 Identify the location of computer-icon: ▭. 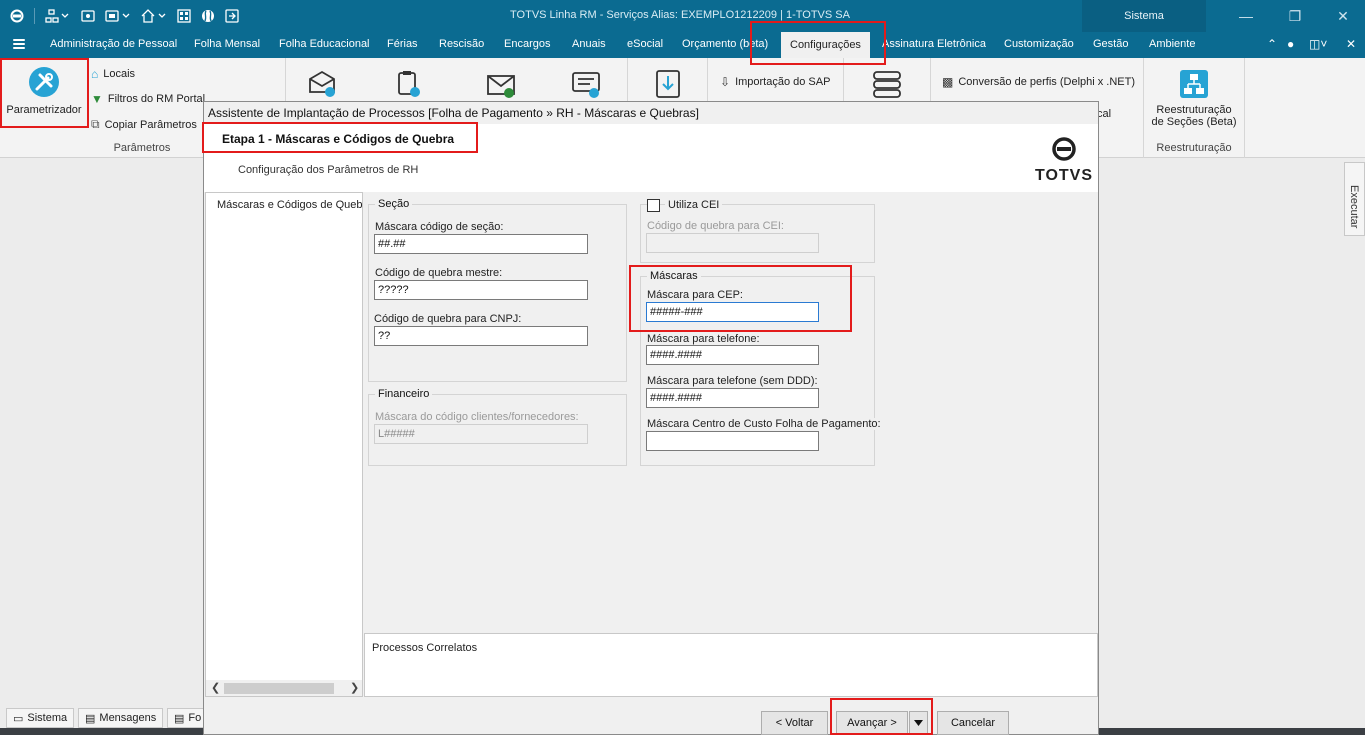
(18, 718).